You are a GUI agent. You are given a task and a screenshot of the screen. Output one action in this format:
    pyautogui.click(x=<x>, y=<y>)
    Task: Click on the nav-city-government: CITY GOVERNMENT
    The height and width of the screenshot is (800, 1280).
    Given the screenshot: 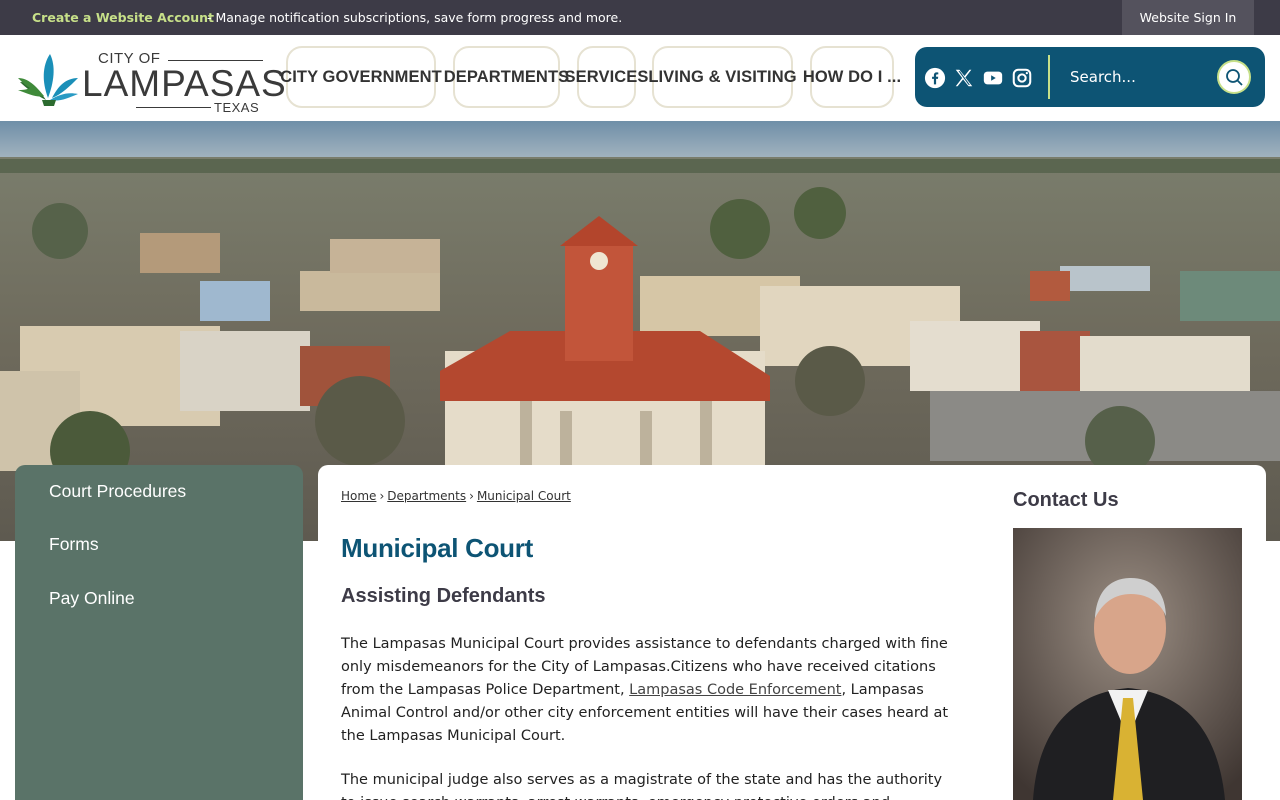 What is the action you would take?
    pyautogui.click(x=361, y=77)
    